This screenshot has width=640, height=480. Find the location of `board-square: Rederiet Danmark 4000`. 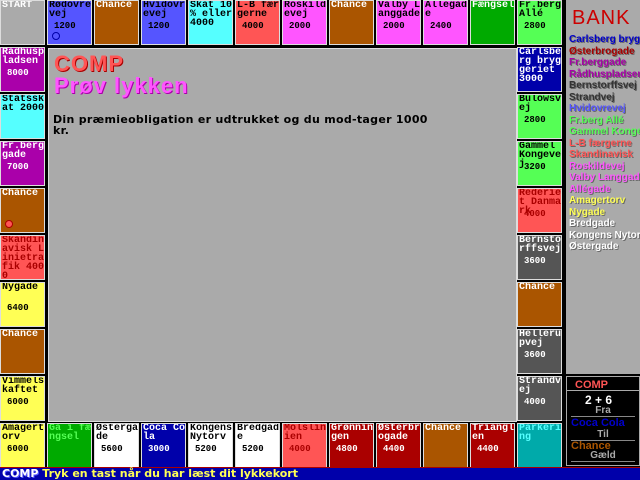

board-square: Rederiet Danmark 4000 is located at coordinates (539, 210).